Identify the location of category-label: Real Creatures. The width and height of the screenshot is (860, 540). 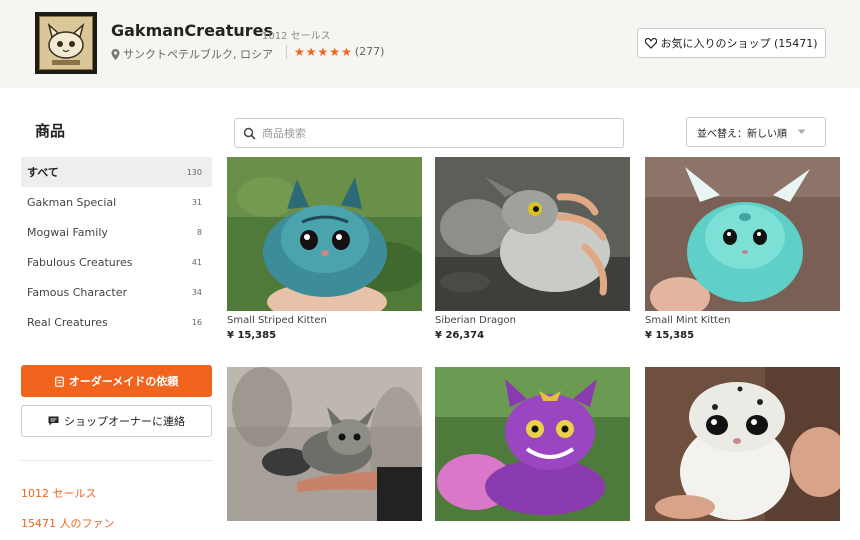
(67, 322).